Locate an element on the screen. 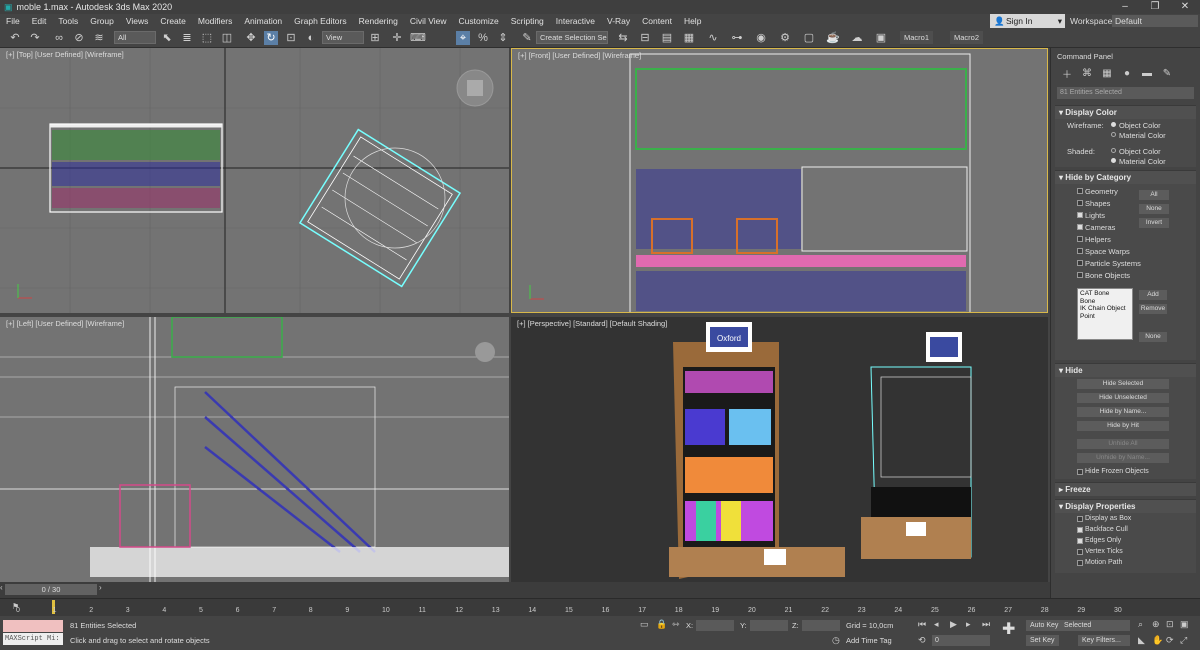  vertex-ticks-checkbox is located at coordinates (1080, 552).